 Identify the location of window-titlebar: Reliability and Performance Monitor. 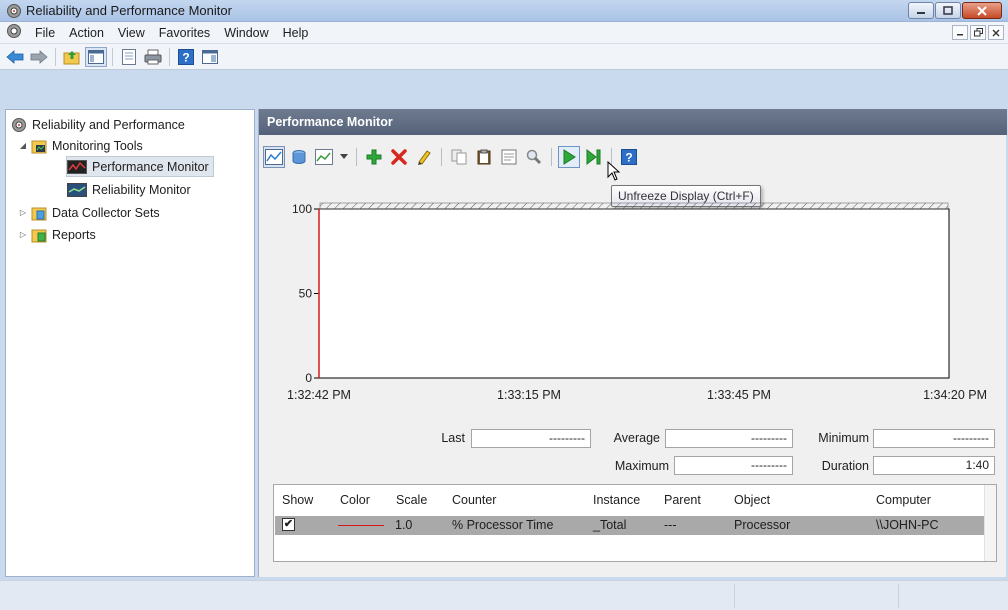
(504, 11).